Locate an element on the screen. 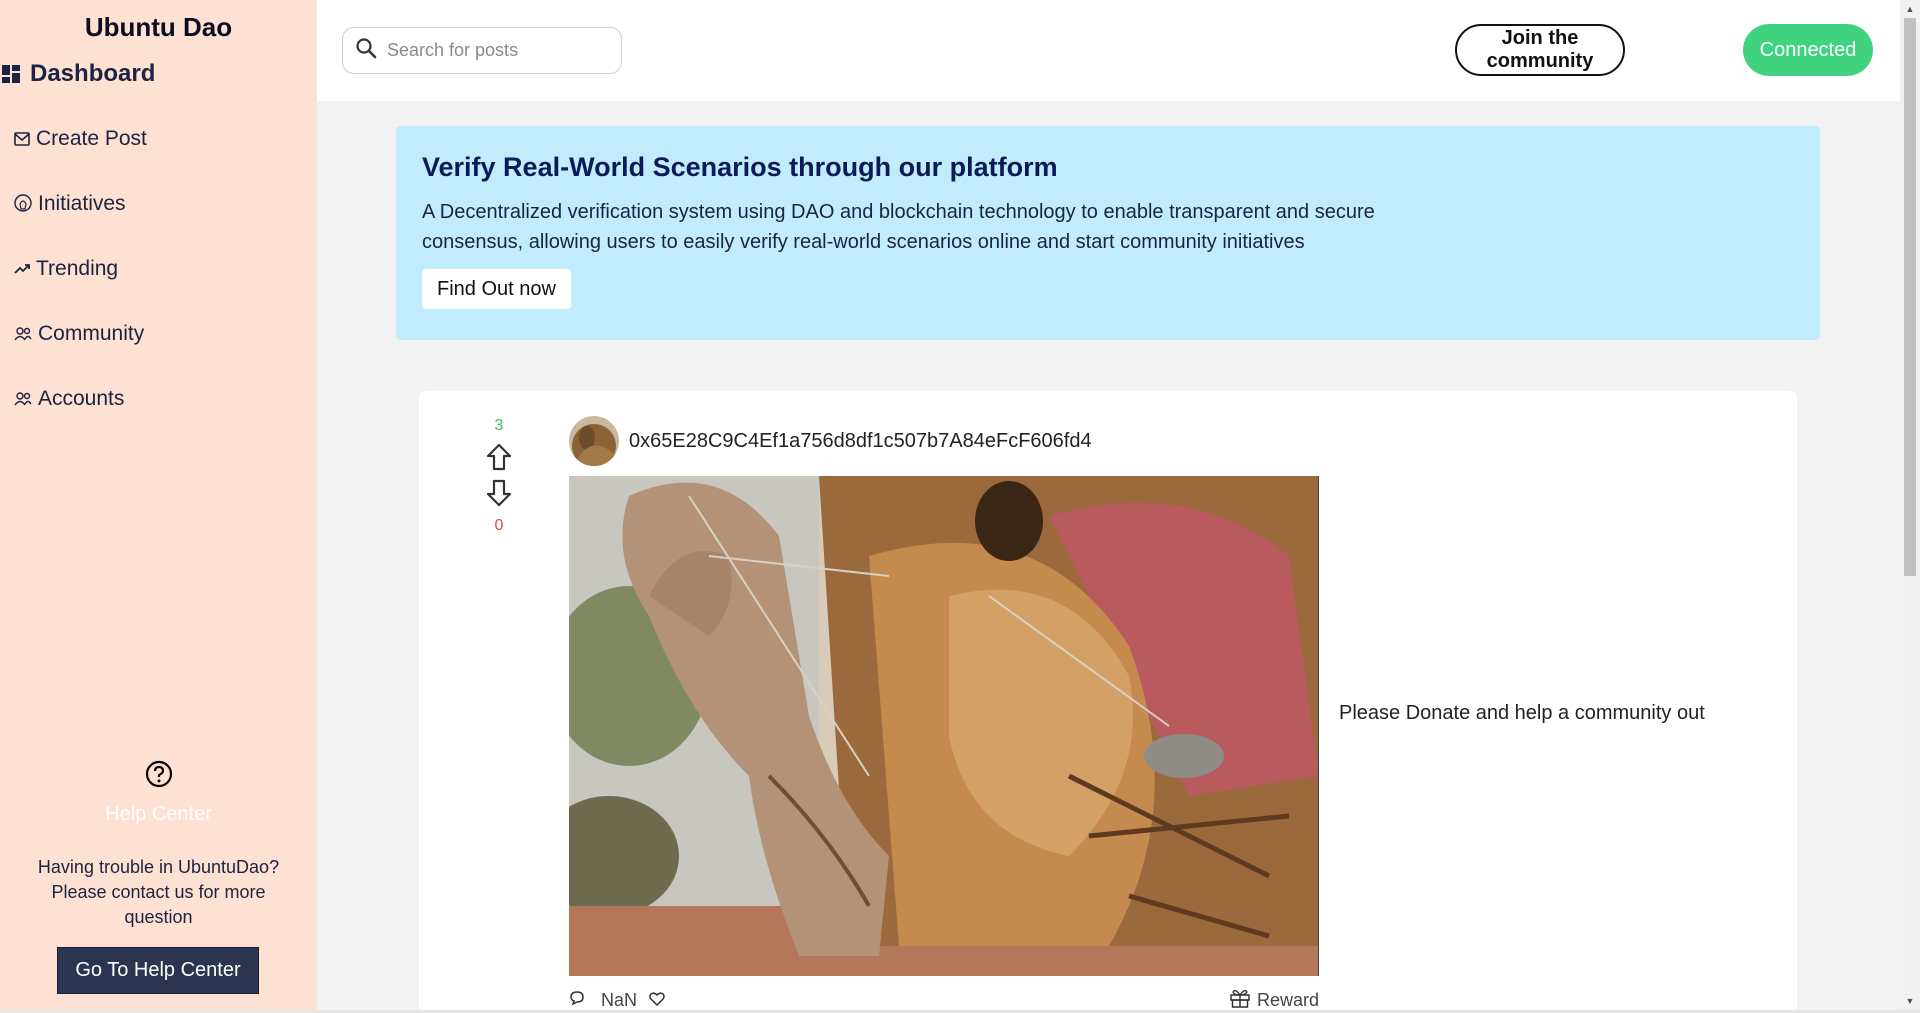  sidebar-item-create-post: Create Post is located at coordinates (80, 139).